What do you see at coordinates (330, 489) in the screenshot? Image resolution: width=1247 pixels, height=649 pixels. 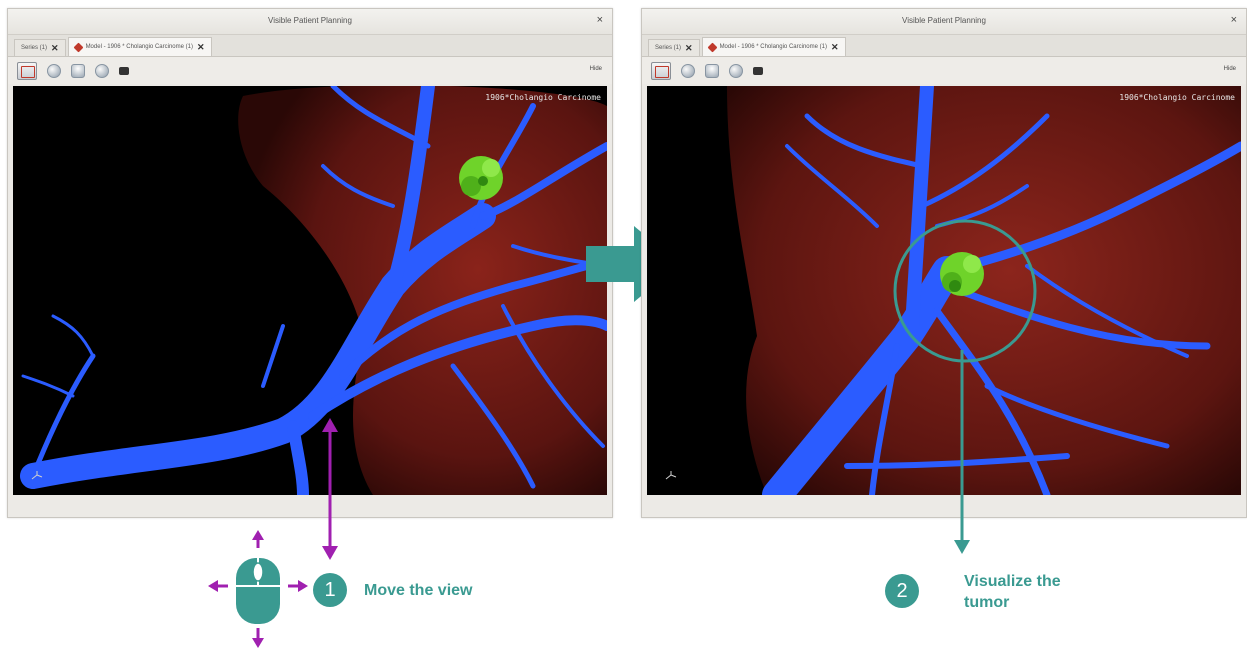 I see `drag-arrow` at bounding box center [330, 489].